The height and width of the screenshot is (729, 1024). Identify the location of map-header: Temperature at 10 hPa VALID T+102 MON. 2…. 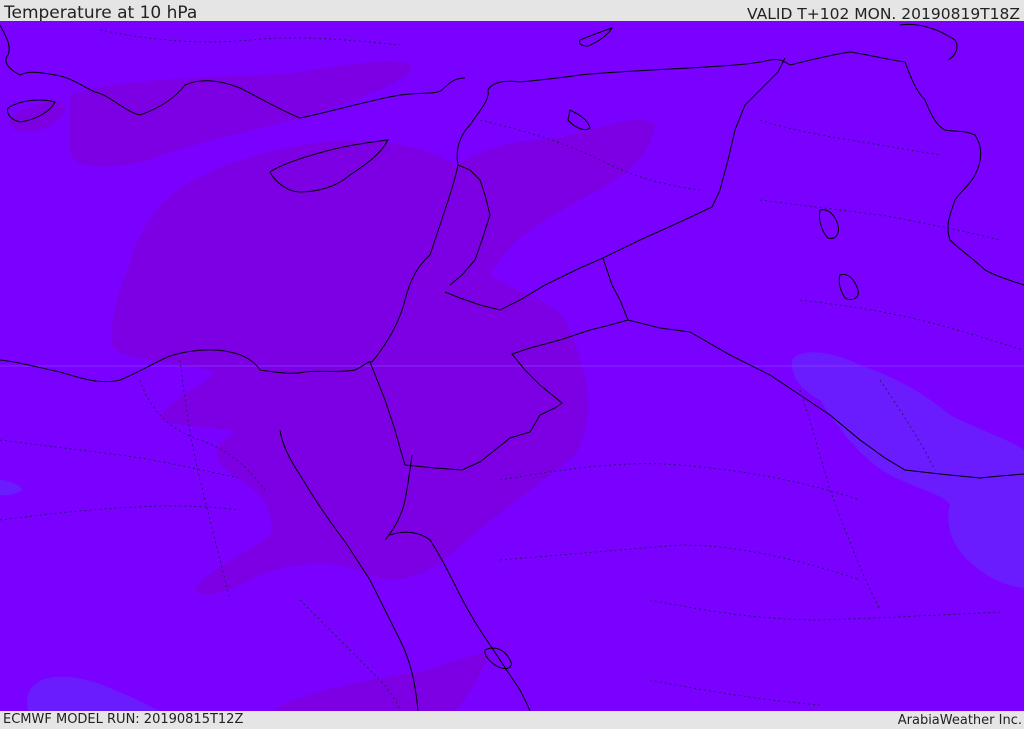
(512, 11).